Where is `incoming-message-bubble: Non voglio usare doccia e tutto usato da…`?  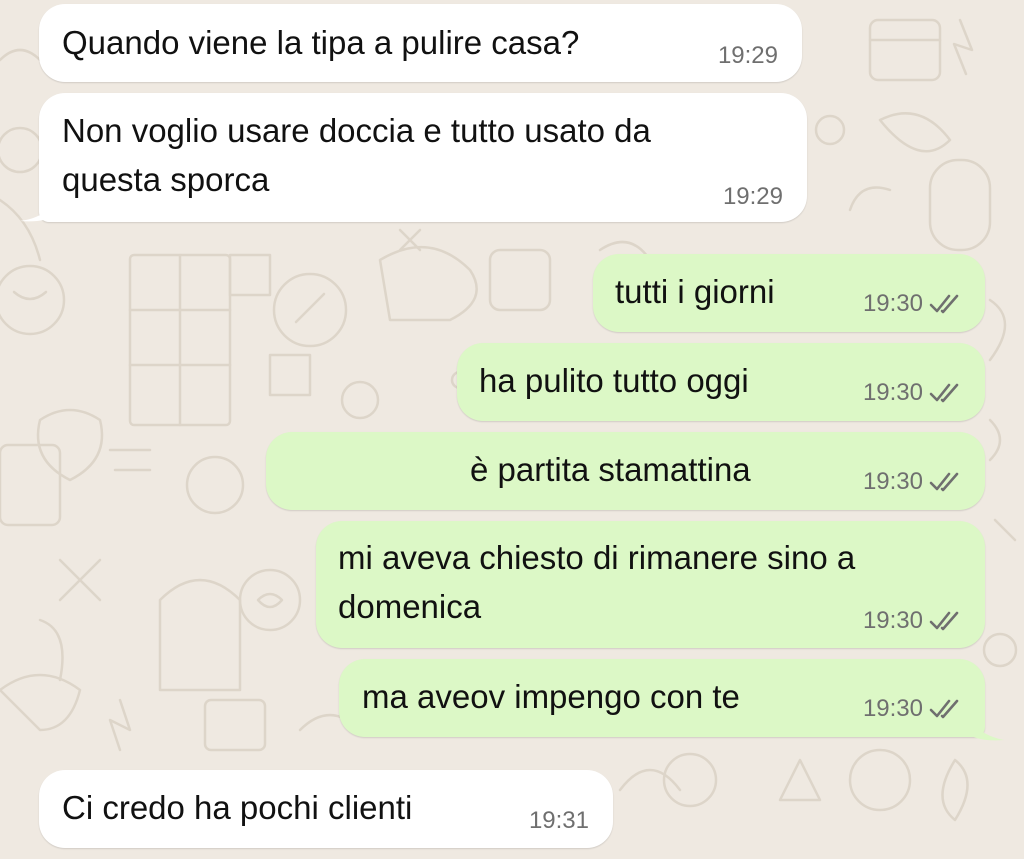
incoming-message-bubble: Non voglio usare doccia e tutto usato da… is located at coordinates (423, 157).